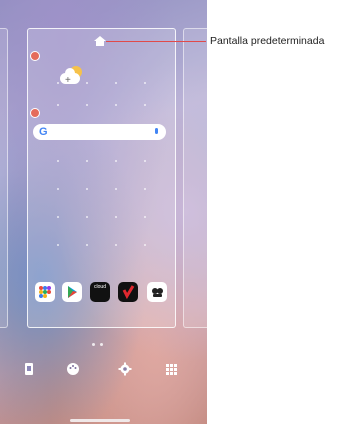  I want to click on folder-apps-icon, so click(45, 292).